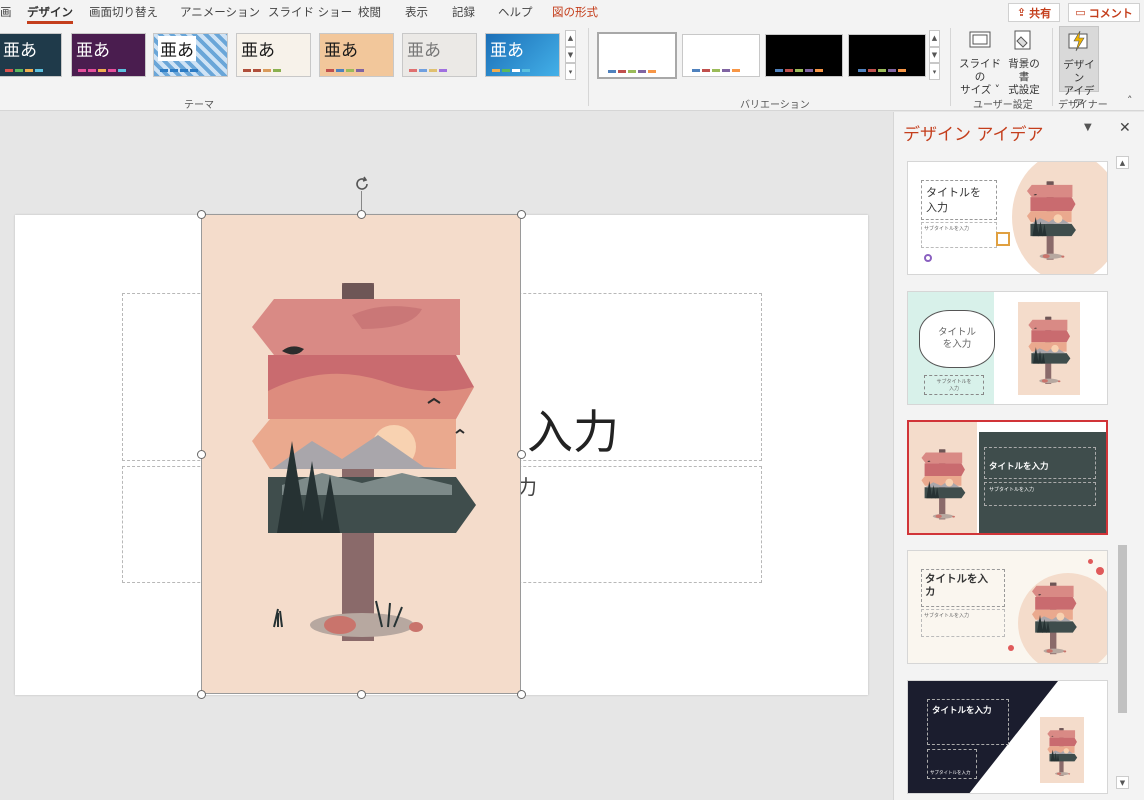  Describe the element at coordinates (416, 12) in the screenshot. I see `tab-view: 表示` at that location.